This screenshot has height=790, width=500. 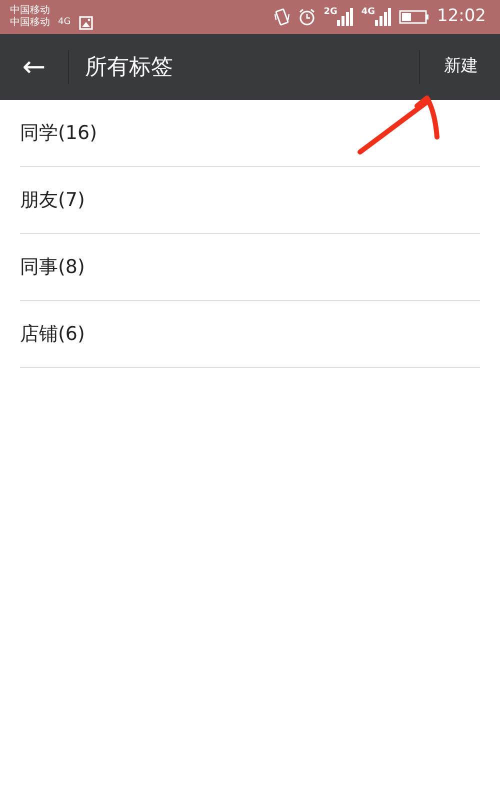 What do you see at coordinates (282, 17) in the screenshot?
I see `vibrate-icon` at bounding box center [282, 17].